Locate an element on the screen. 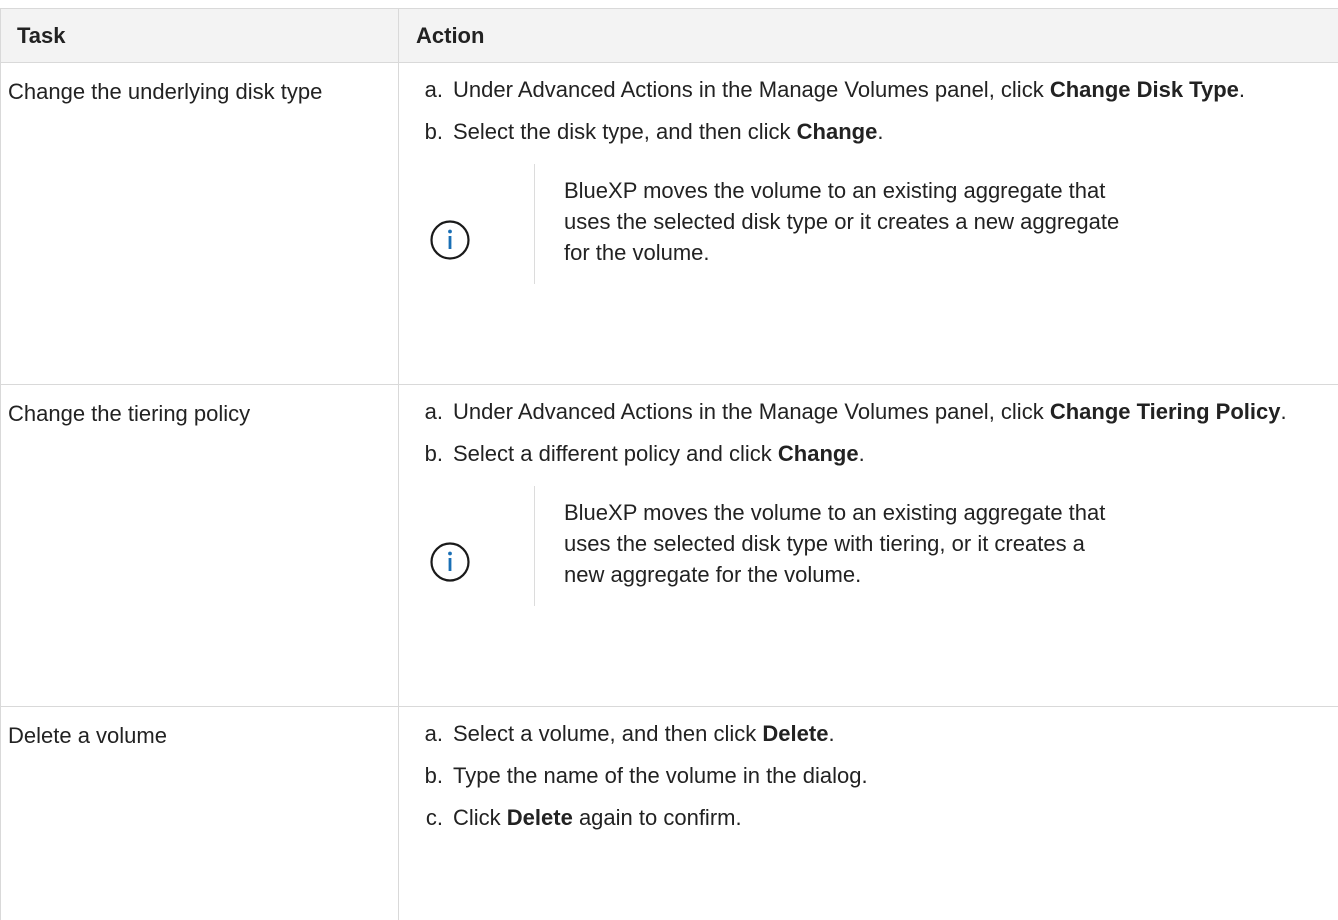 The height and width of the screenshot is (920, 1338). header-task: Task is located at coordinates (200, 36).